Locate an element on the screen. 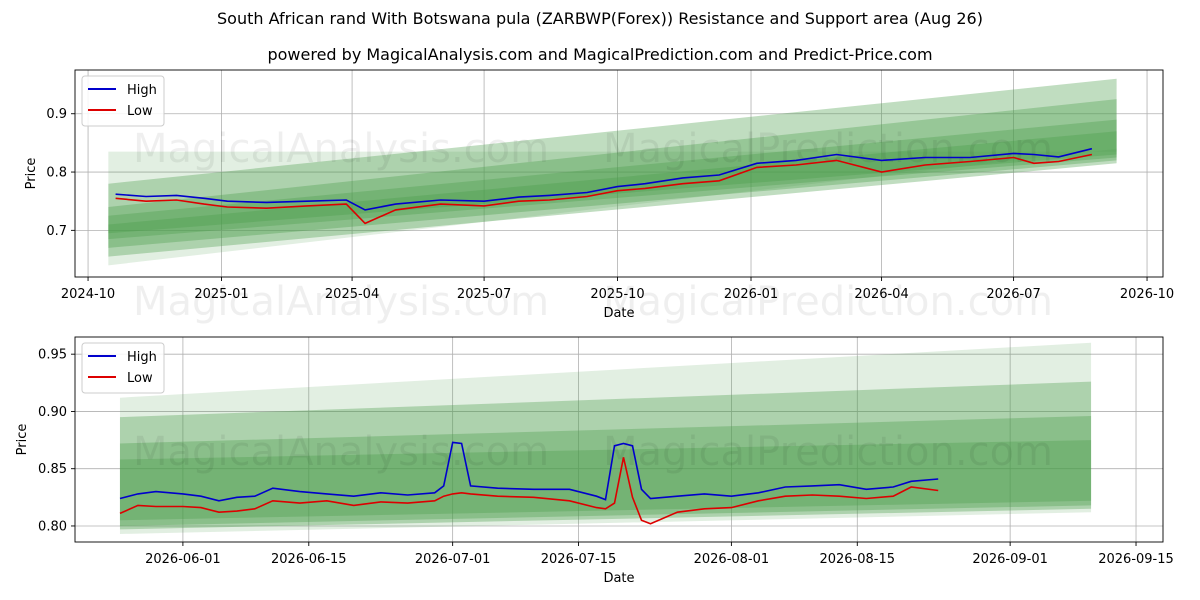 The width and height of the screenshot is (1200, 600). x-tick-label: 2025-01 is located at coordinates (221, 294).